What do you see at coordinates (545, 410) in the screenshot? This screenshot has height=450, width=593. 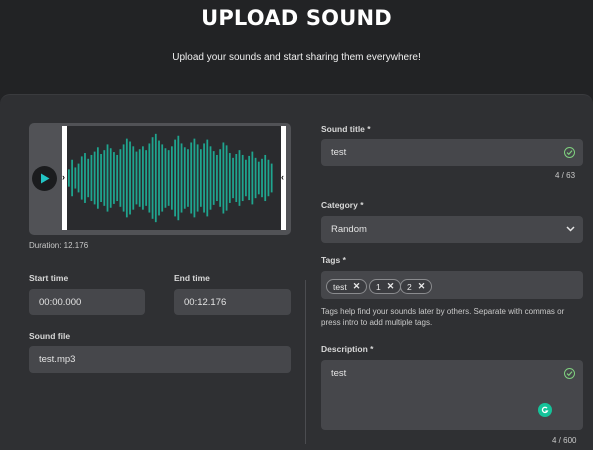 I see `grammarly-icon` at bounding box center [545, 410].